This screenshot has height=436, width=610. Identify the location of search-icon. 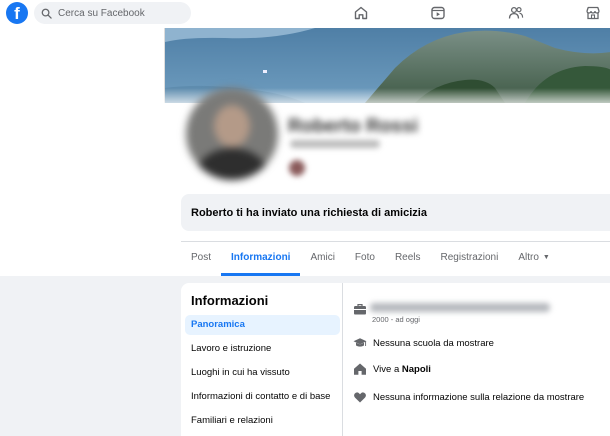
(46, 13).